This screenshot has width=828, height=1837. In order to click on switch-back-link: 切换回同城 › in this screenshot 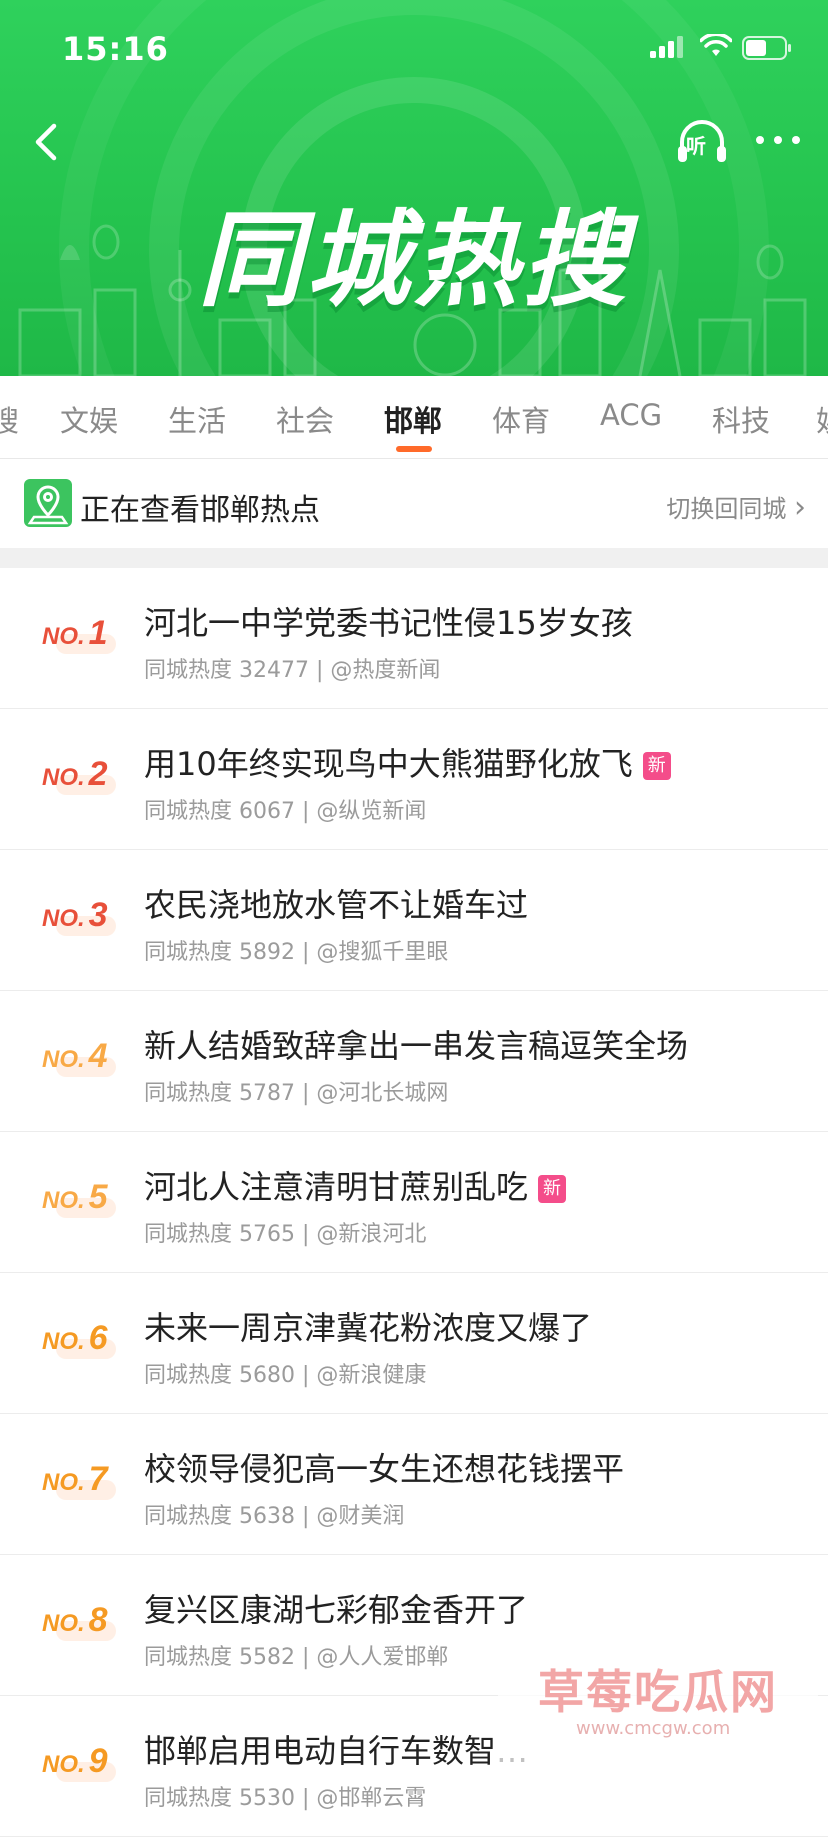, I will do `click(736, 507)`.